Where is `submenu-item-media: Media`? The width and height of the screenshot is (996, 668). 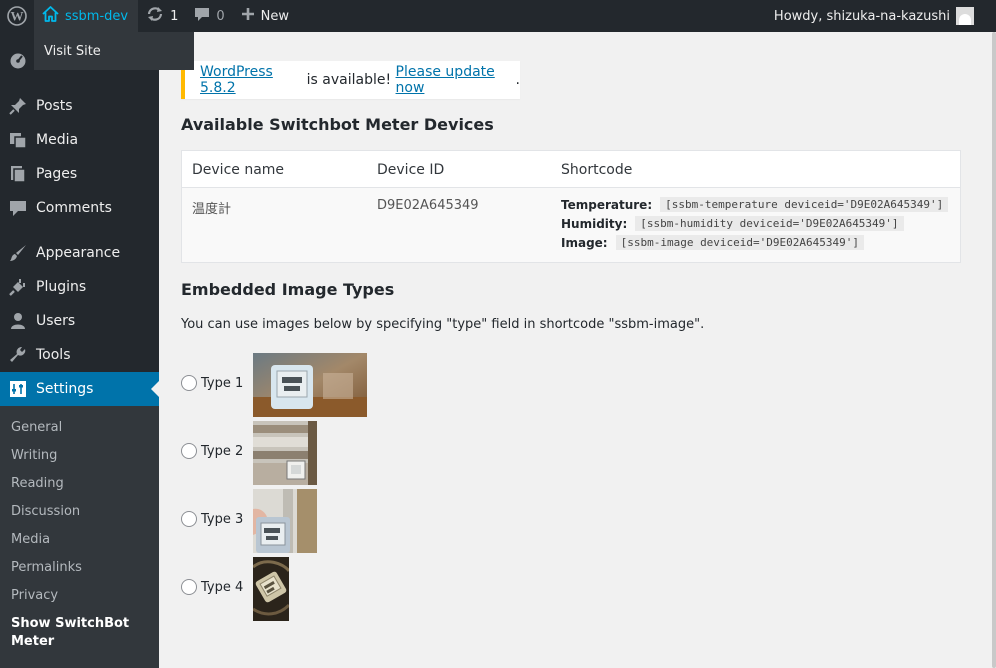 submenu-item-media: Media is located at coordinates (30, 539).